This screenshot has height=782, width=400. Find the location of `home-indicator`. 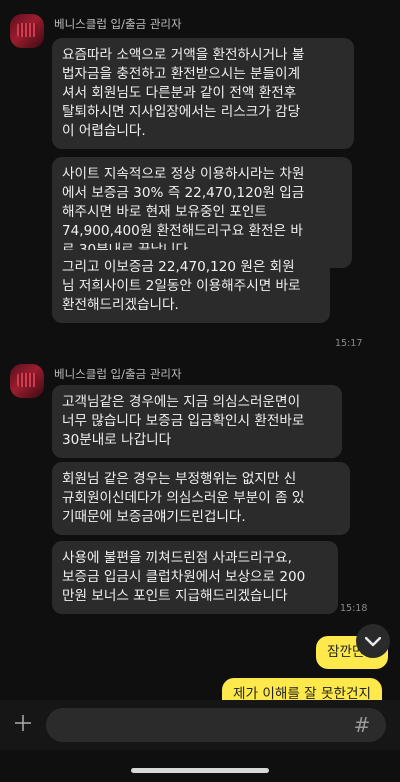

home-indicator is located at coordinates (200, 770).